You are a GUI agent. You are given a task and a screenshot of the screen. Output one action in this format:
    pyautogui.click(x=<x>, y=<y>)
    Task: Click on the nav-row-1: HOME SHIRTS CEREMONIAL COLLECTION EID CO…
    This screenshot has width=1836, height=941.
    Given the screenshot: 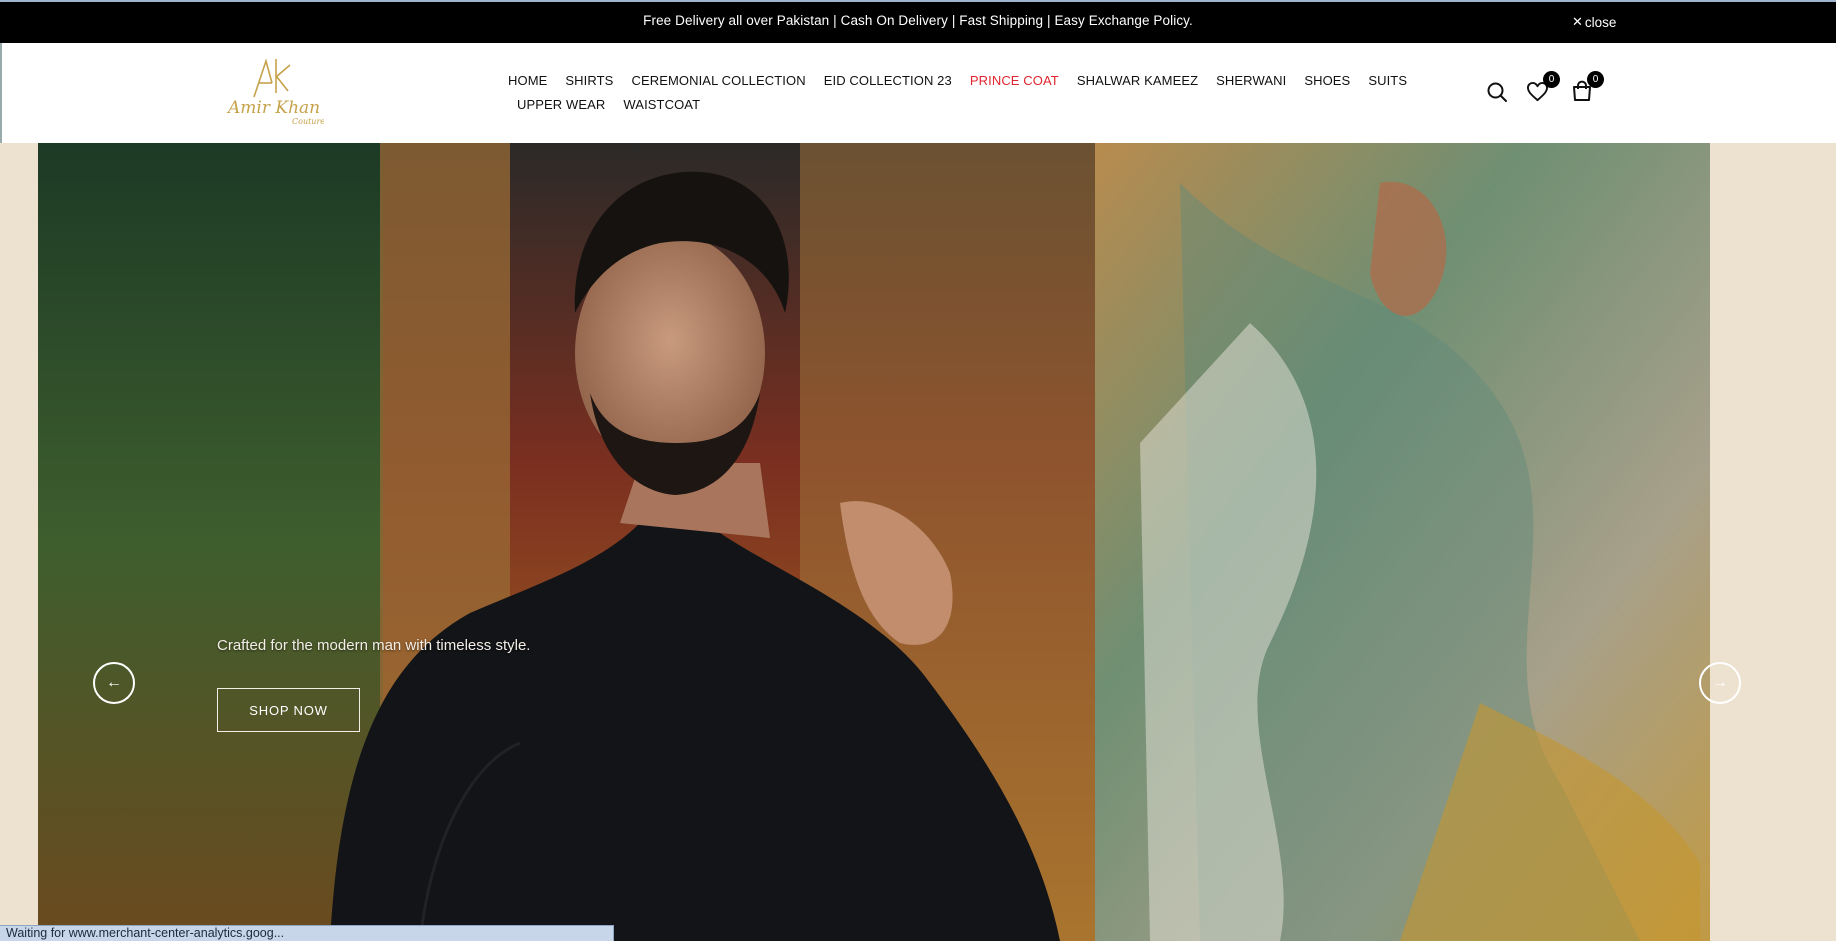 What is the action you would take?
    pyautogui.click(x=957, y=80)
    